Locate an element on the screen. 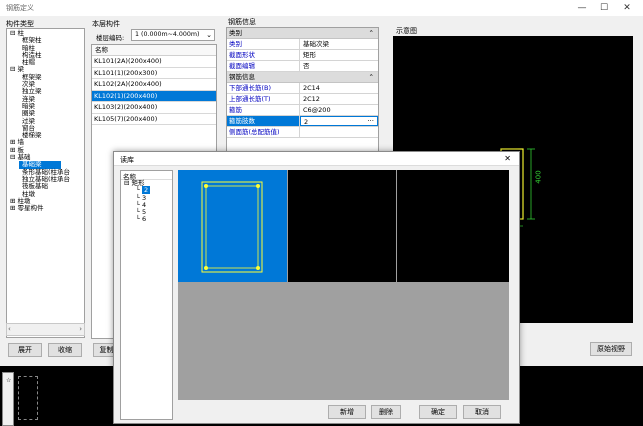 Image resolution: width=643 pixels, height=426 pixels. property-value is located at coordinates (339, 132).